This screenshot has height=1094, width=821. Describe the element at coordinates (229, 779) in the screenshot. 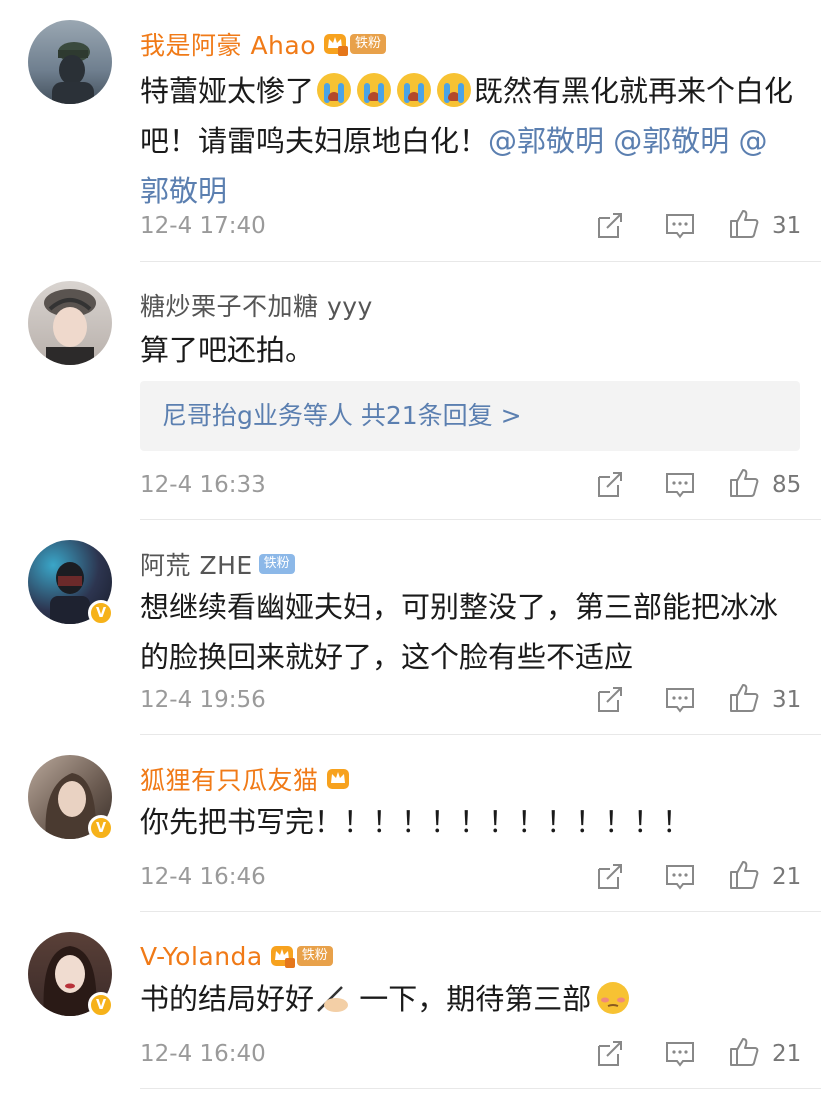

I see `username: 狐狸有只瓜友猫` at that location.